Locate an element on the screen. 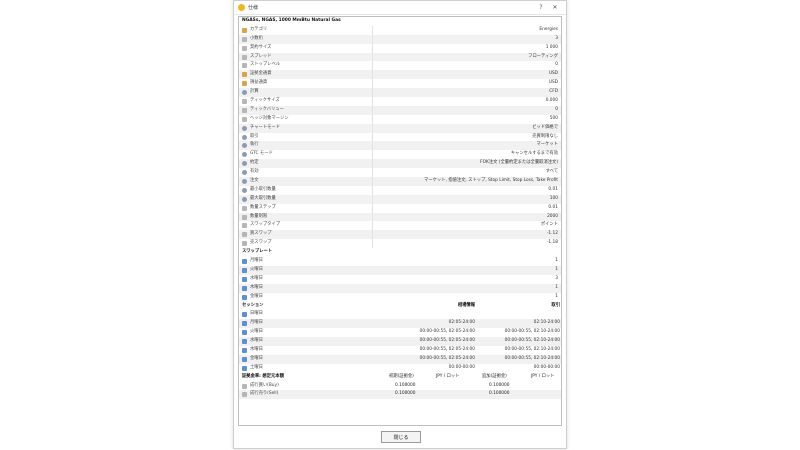 This screenshot has height=450, width=800. session-row: 土曜日 00:00-00:00 00:00-00:00 is located at coordinates (400, 368).